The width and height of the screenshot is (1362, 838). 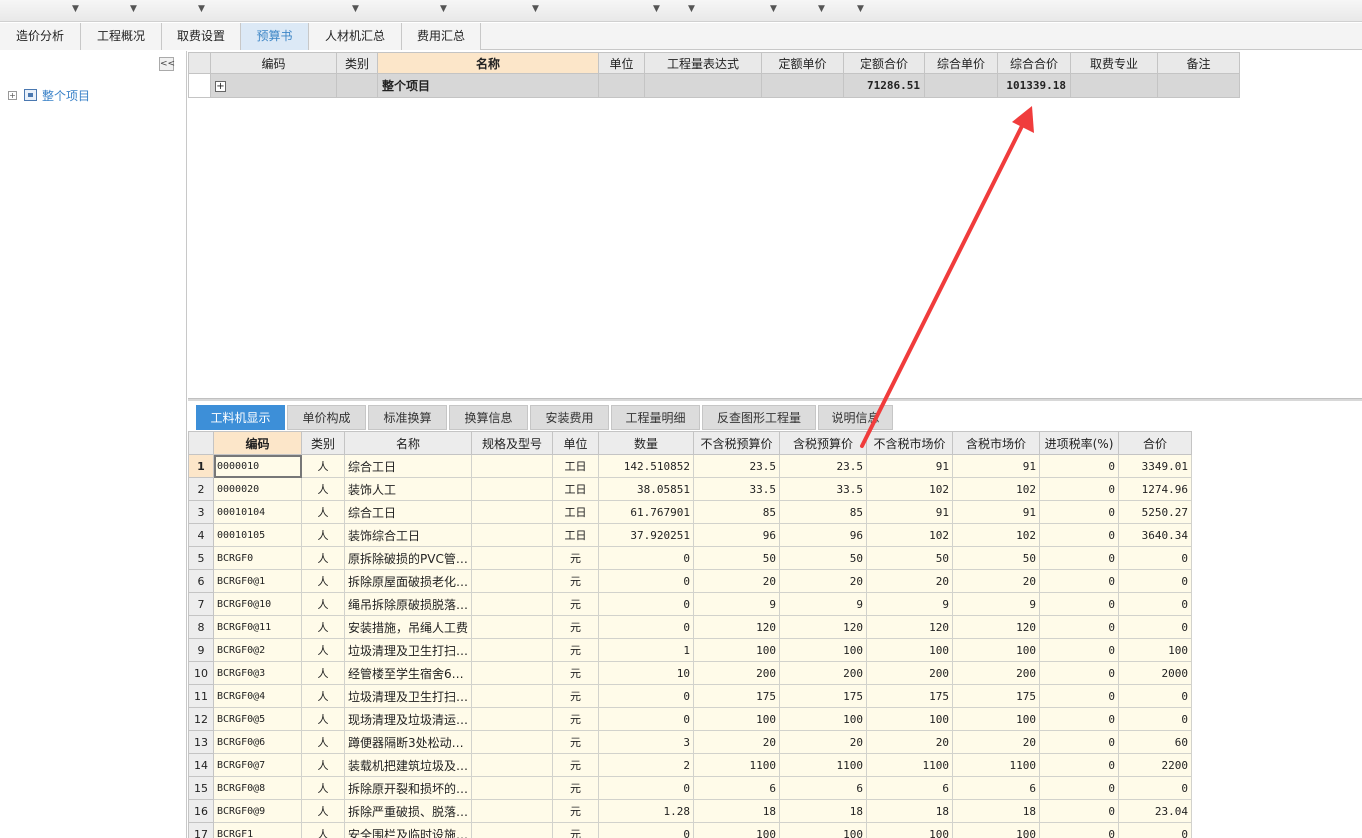 What do you see at coordinates (823, 443) in the screenshot?
I see `column-header: 含税预算价` at bounding box center [823, 443].